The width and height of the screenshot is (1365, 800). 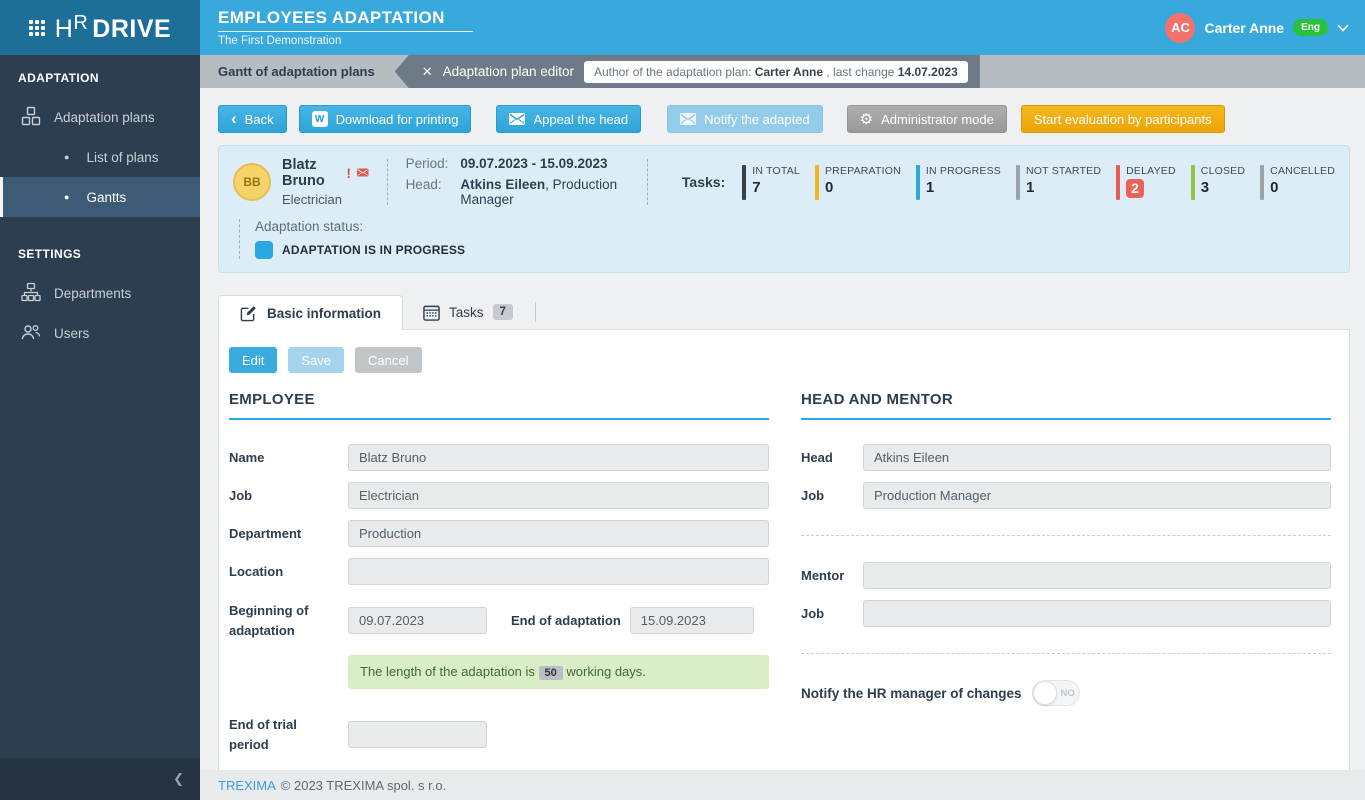 What do you see at coordinates (100, 293) in the screenshot?
I see `sidebar-item-departments: Departments` at bounding box center [100, 293].